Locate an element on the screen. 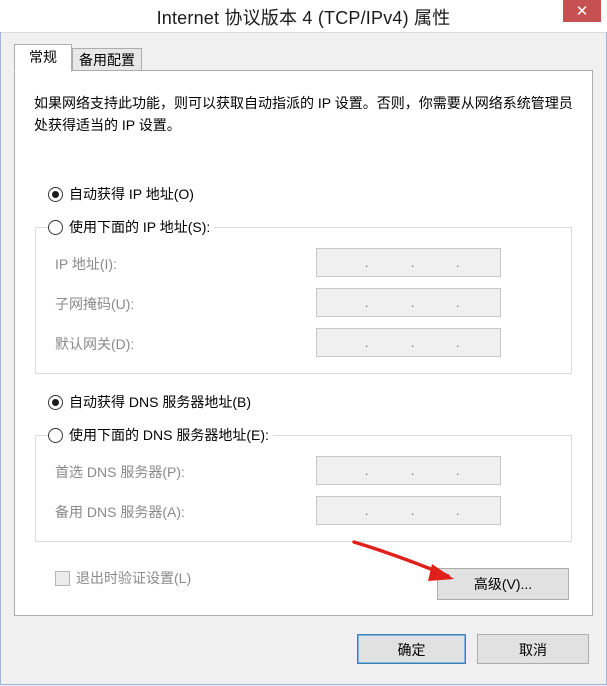 This screenshot has width=607, height=686. validate-settings-checkbox: 退出时验证设置(L) is located at coordinates (123, 578).